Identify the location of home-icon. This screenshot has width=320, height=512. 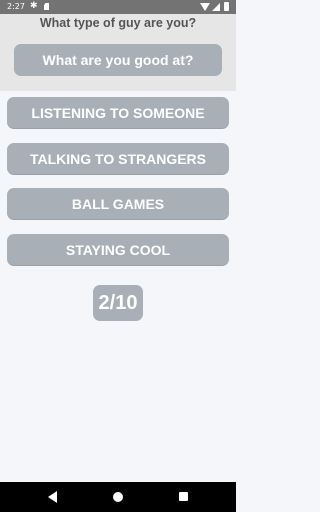
(118, 497).